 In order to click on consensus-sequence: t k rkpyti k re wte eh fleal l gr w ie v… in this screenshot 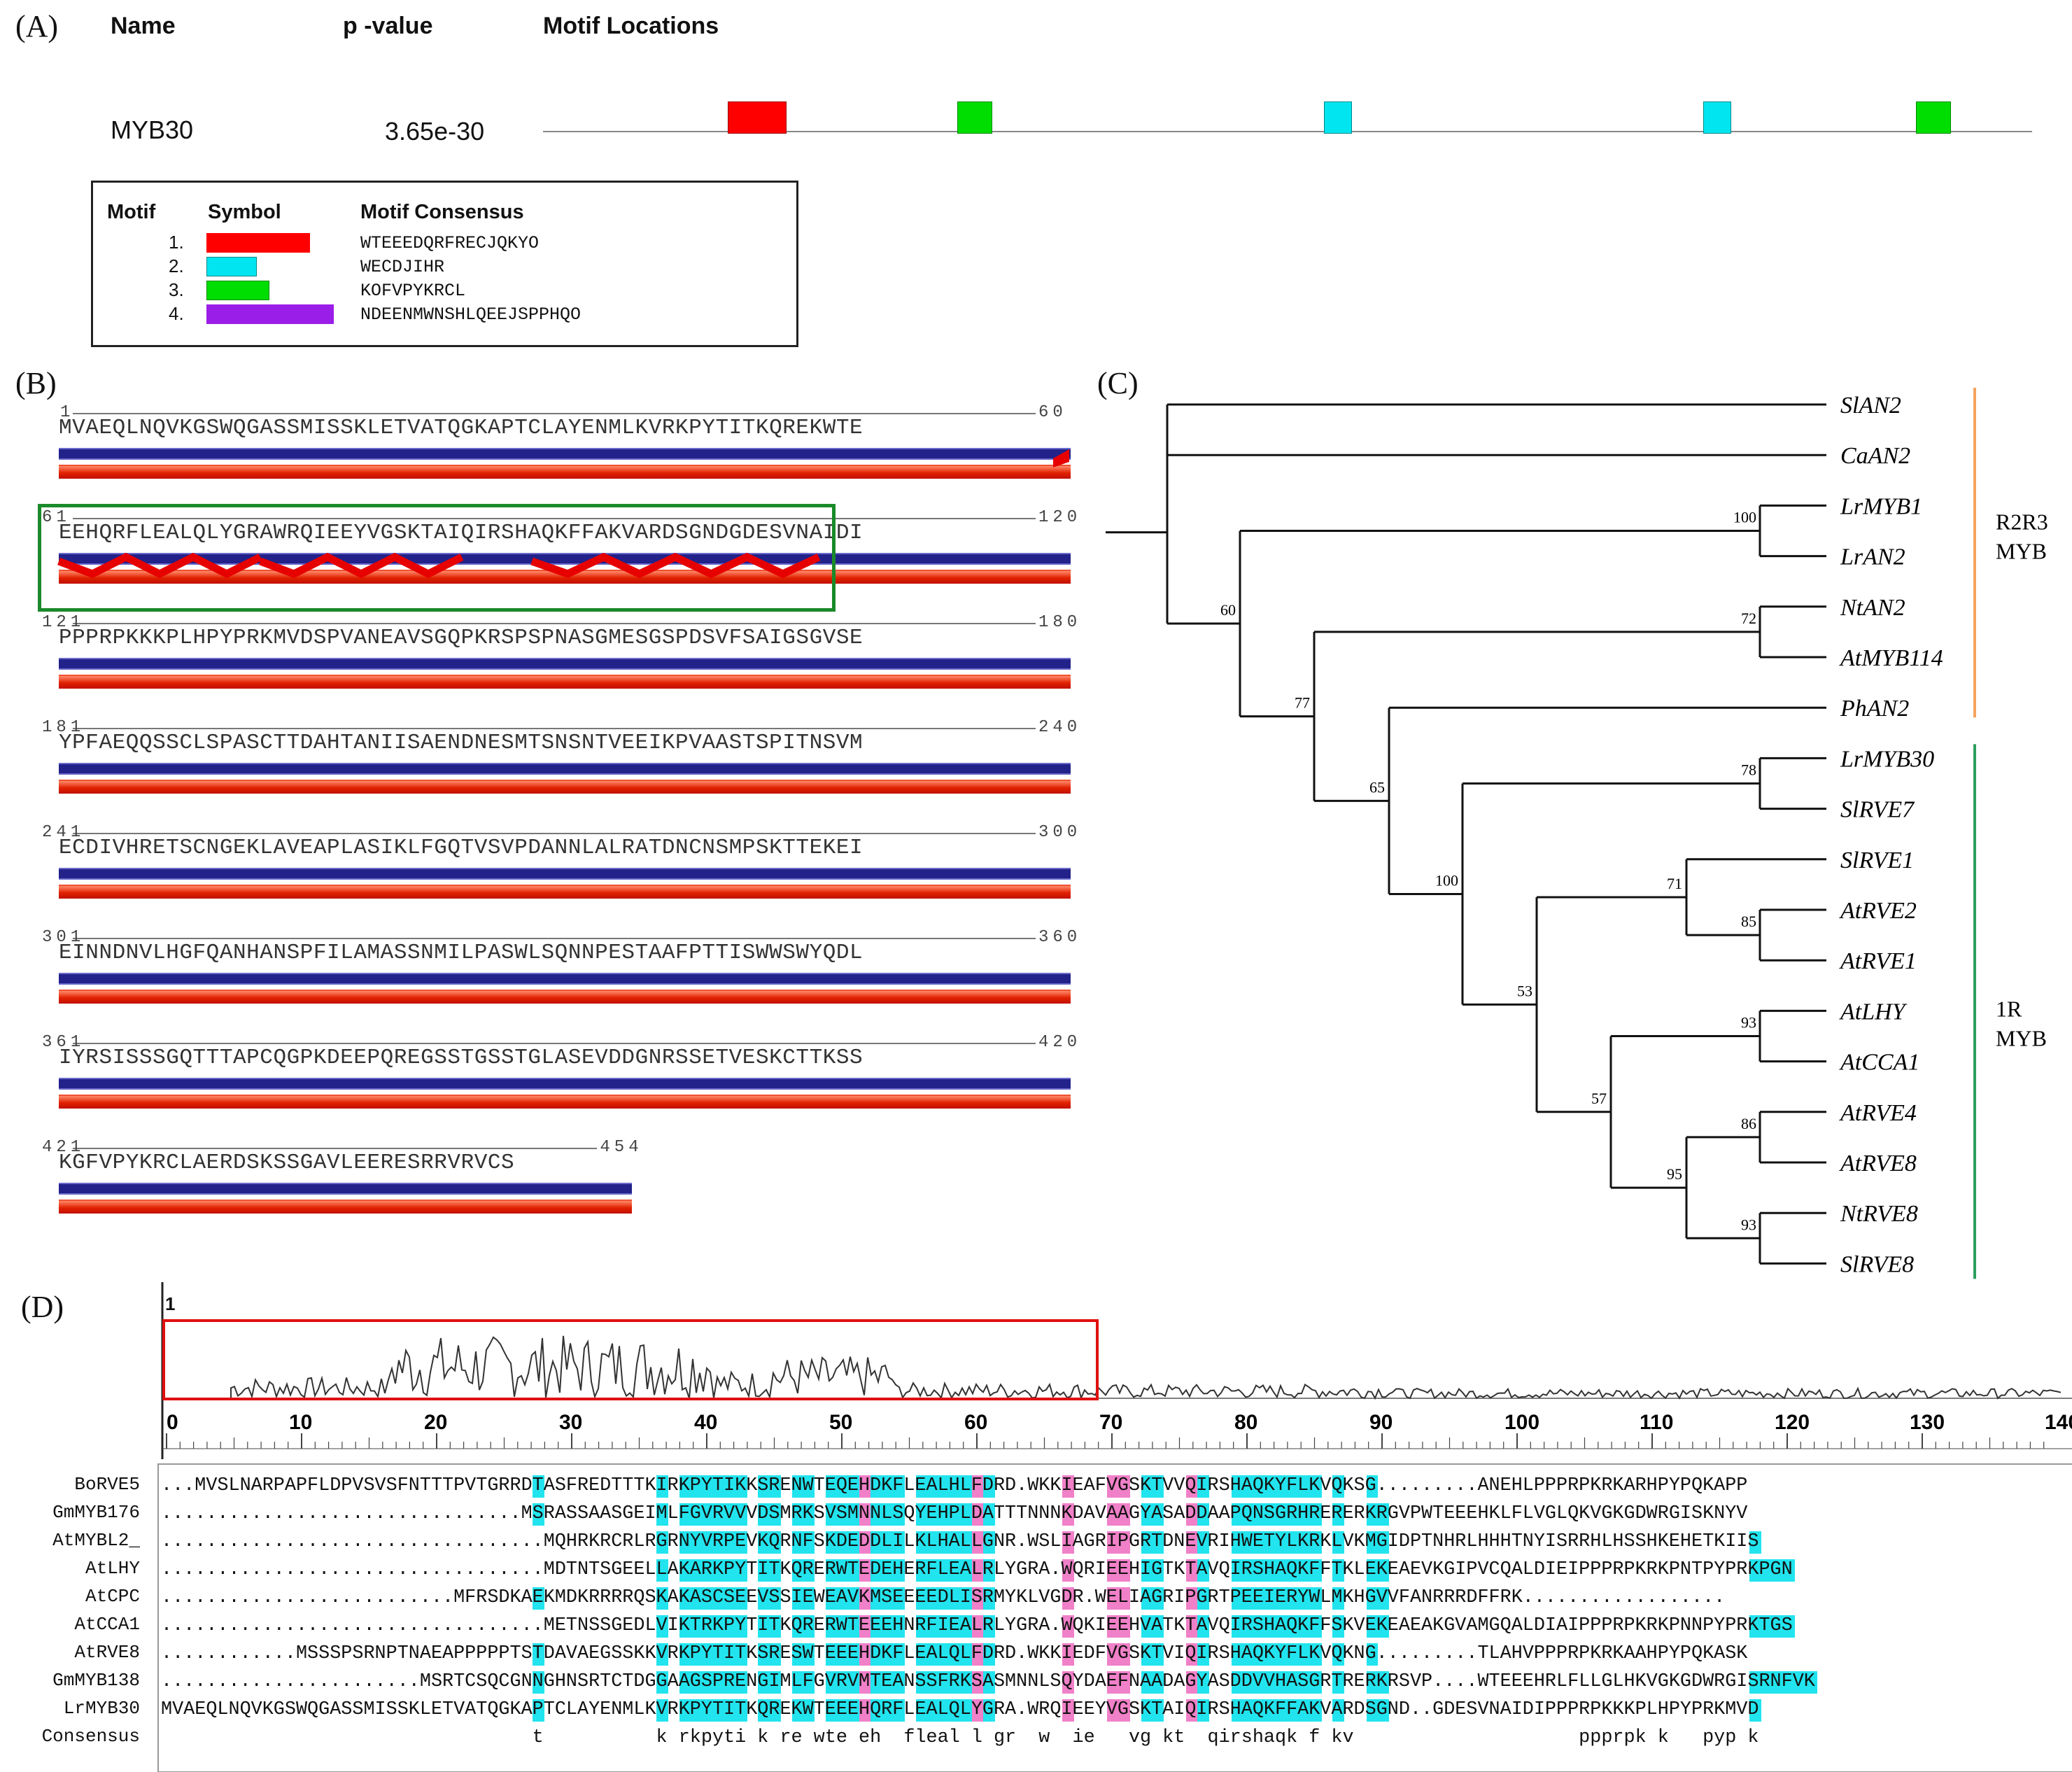, I will do `click(977, 1737)`.